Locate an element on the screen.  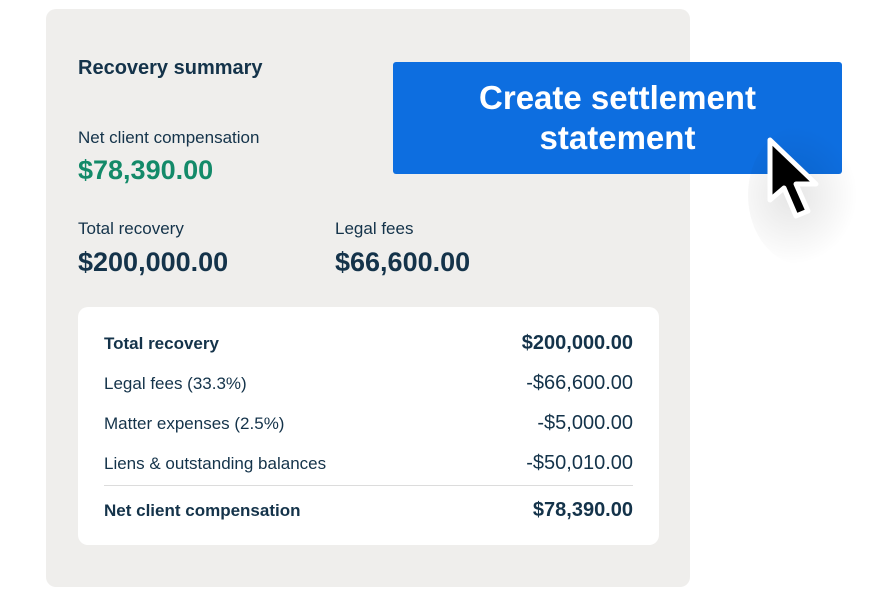
table-row: Matter expenses (2.5%) -$5,000.00 is located at coordinates (368, 423).